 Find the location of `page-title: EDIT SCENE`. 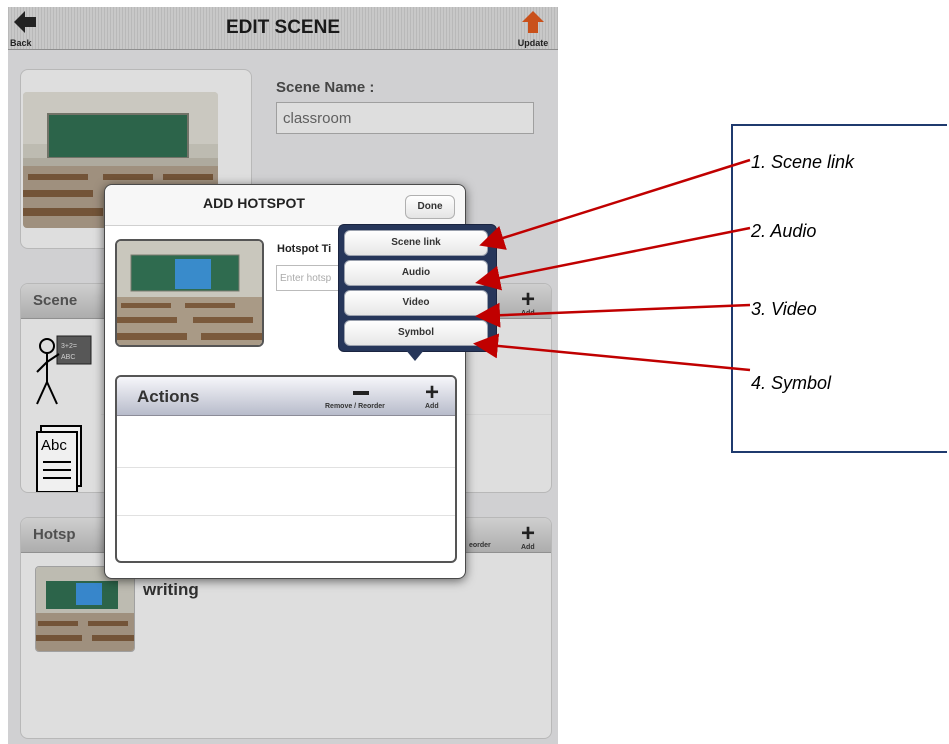

page-title: EDIT SCENE is located at coordinates (283, 27).